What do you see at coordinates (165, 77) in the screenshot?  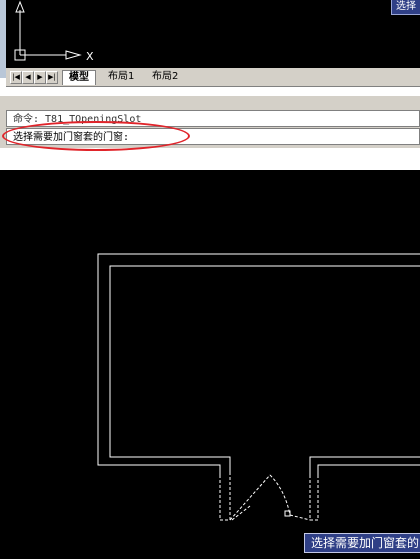 I see `tab-layout2: 布局2` at bounding box center [165, 77].